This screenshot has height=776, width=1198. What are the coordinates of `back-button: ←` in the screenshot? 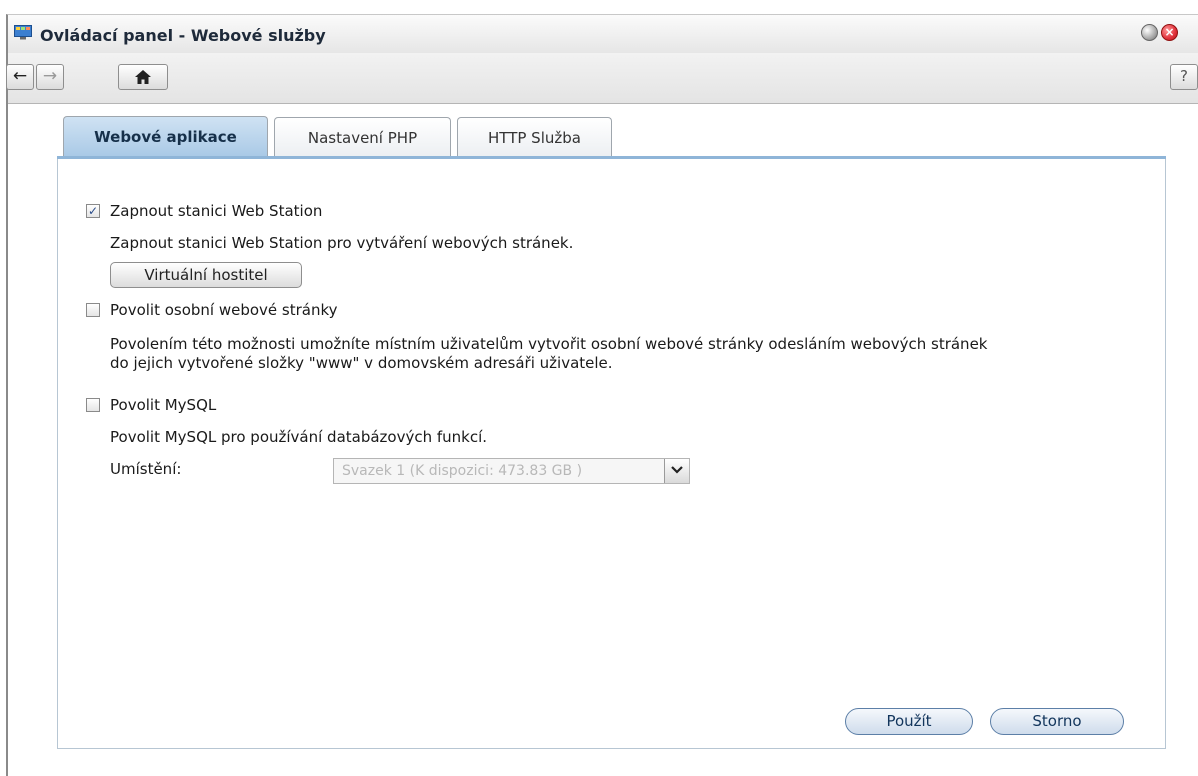 It's located at (20, 77).